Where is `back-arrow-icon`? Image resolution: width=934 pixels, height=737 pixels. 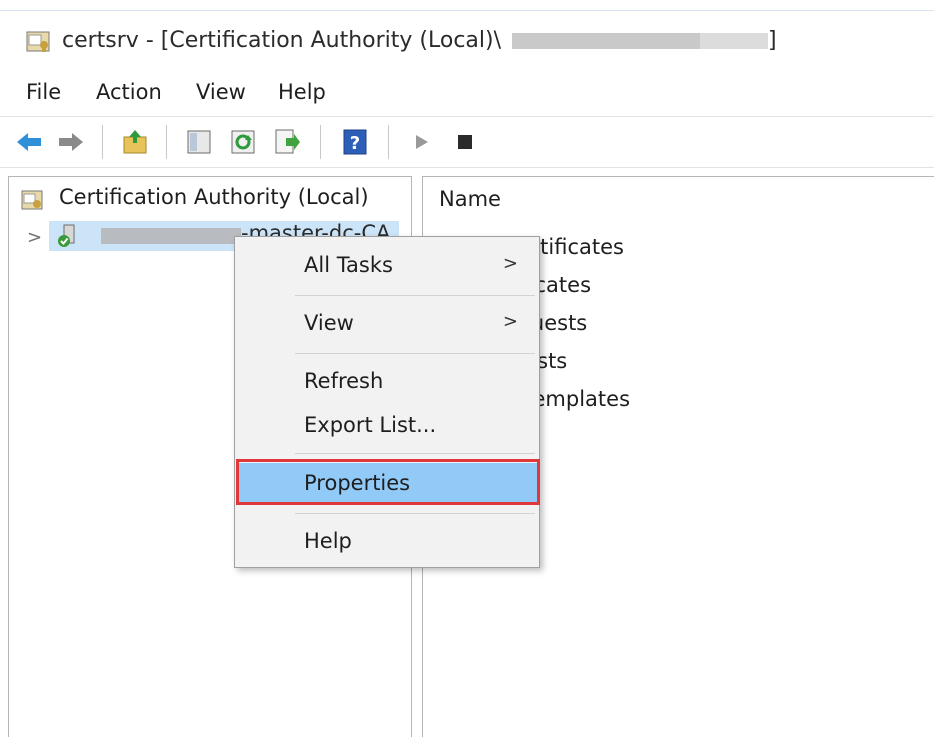 back-arrow-icon is located at coordinates (29, 142).